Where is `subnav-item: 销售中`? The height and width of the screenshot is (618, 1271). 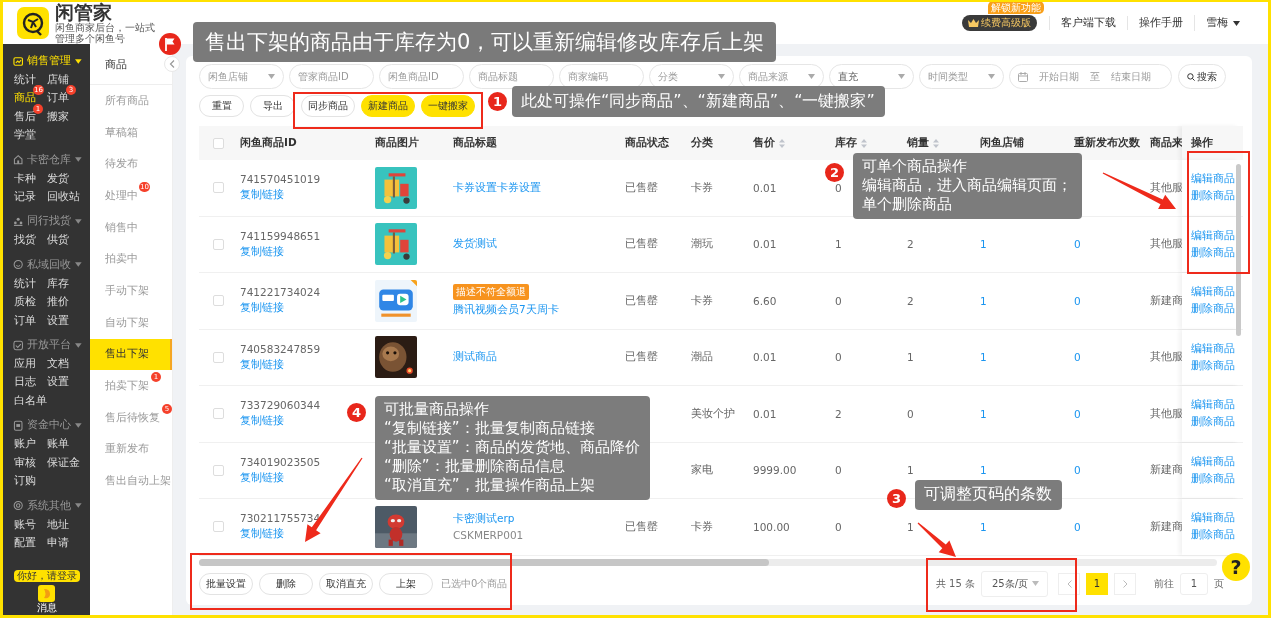 subnav-item: 销售中 is located at coordinates (131, 227).